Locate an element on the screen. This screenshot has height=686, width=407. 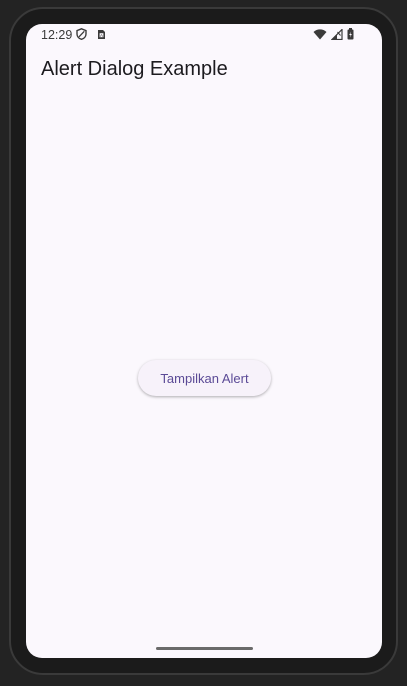
show-alert-button: Tampilkan Alert is located at coordinates (204, 378).